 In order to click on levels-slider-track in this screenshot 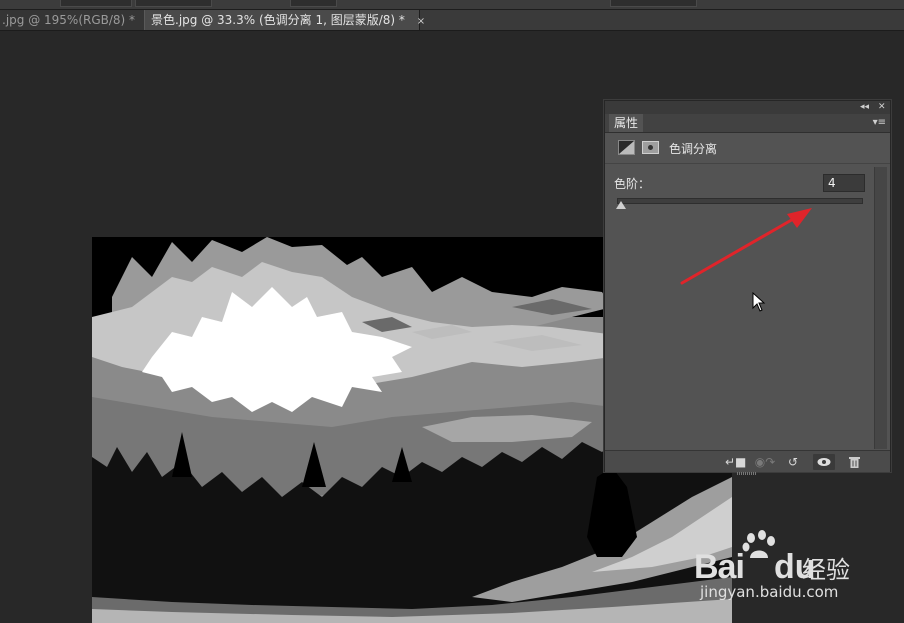, I will do `click(740, 201)`.